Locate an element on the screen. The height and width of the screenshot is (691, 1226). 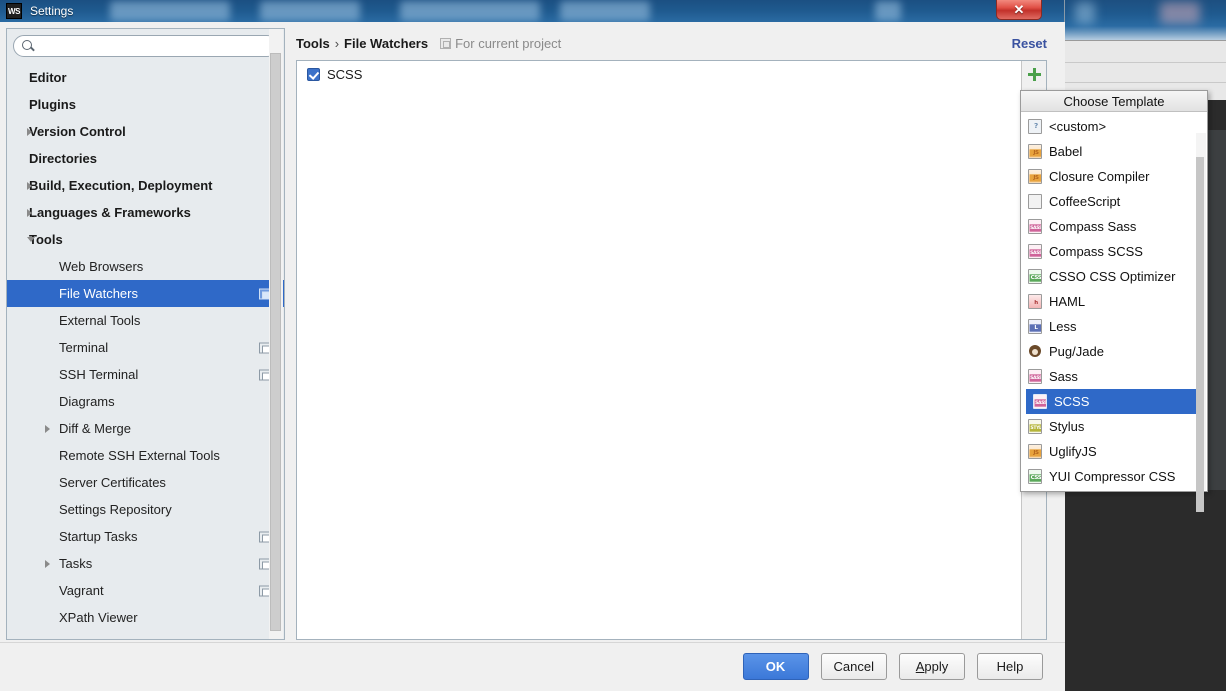
add-watcher-button is located at coordinates (1034, 74).